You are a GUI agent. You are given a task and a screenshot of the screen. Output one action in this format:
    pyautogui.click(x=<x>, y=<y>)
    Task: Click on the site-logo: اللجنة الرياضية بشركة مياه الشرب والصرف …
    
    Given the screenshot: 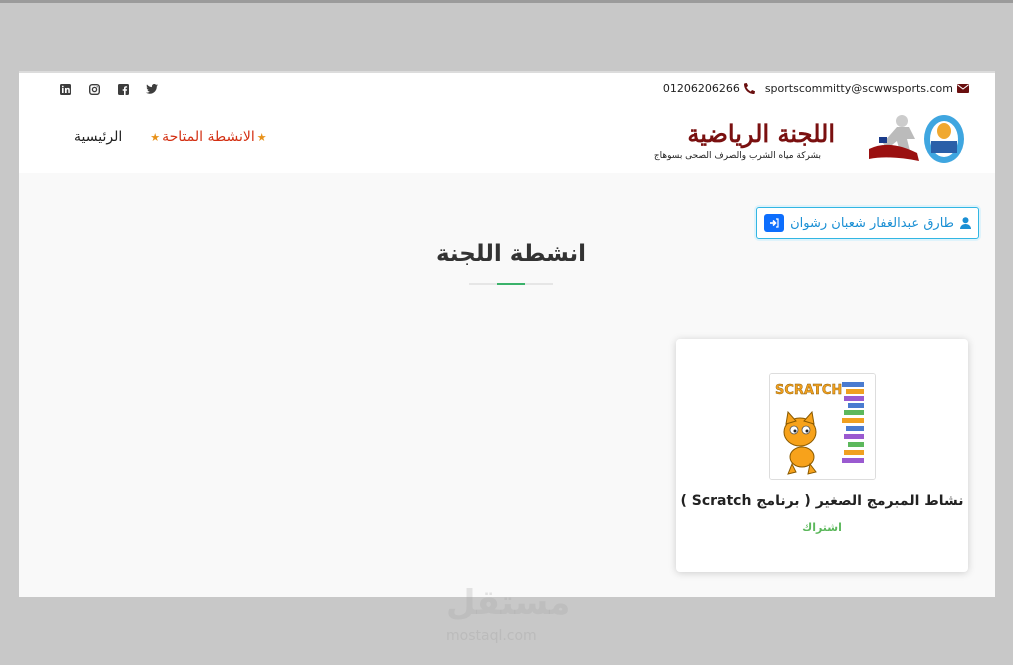 What is the action you would take?
    pyautogui.click(x=812, y=138)
    